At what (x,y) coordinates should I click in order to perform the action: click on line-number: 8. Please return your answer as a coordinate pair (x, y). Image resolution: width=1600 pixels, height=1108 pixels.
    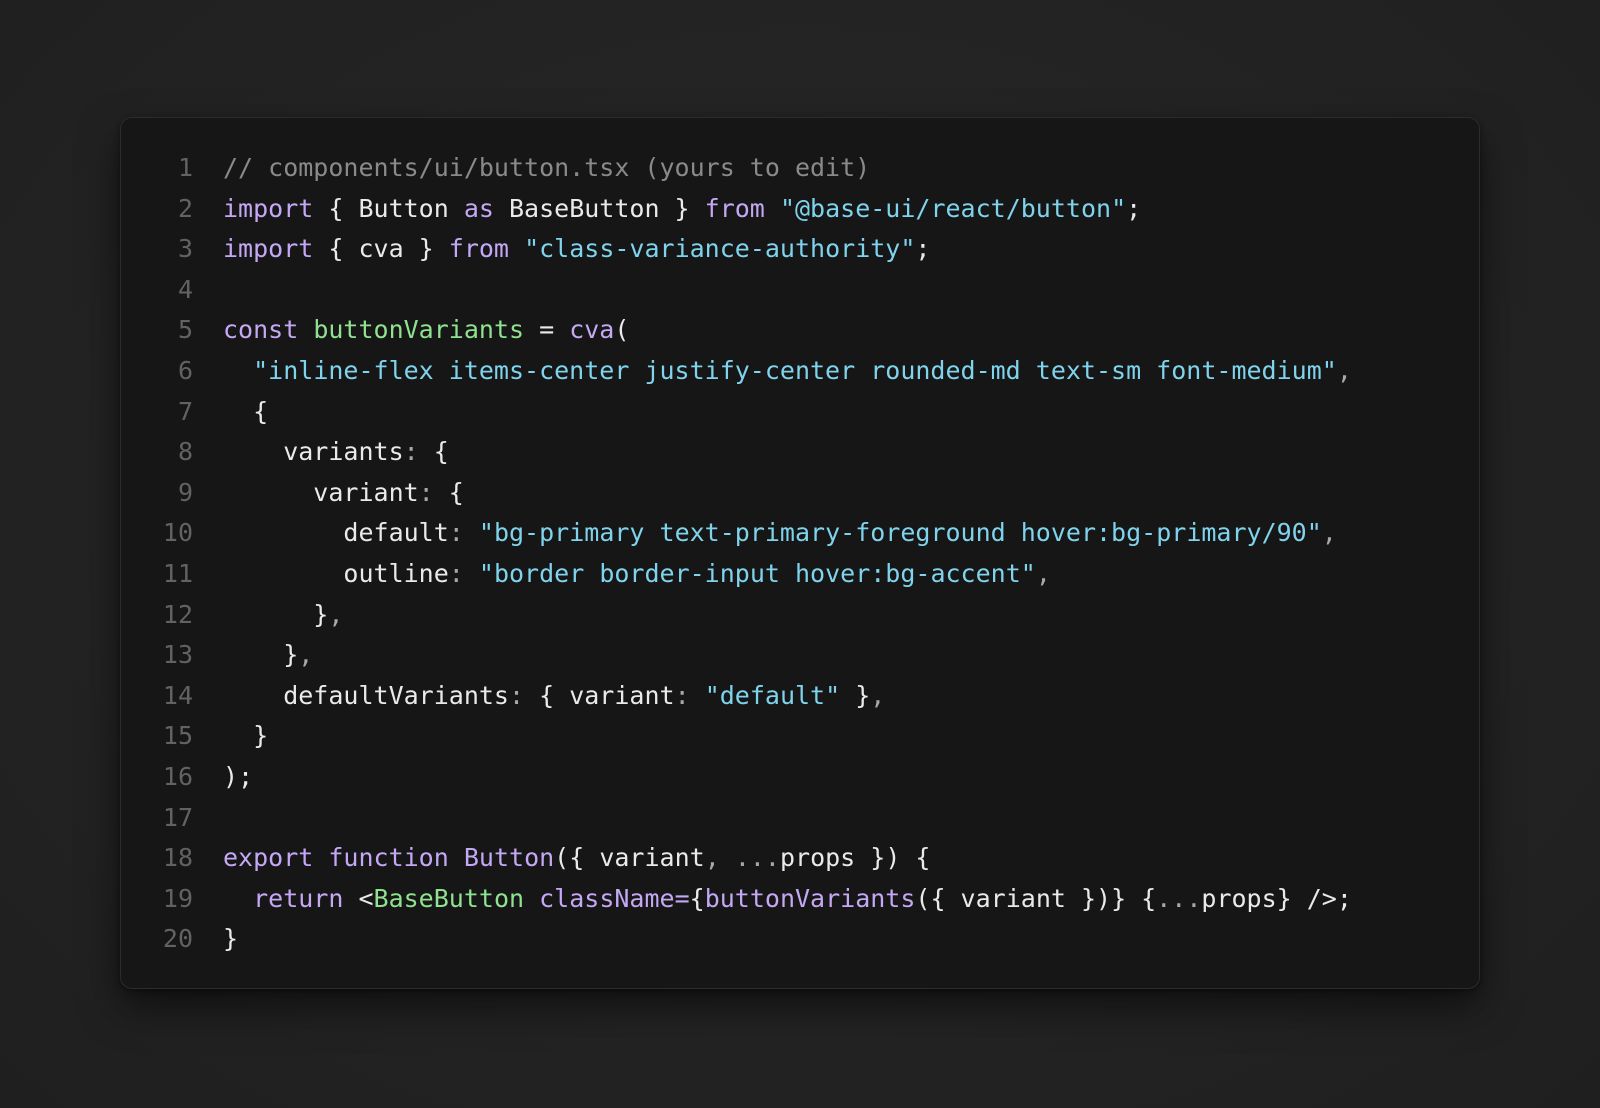
    Looking at the image, I should click on (185, 452).